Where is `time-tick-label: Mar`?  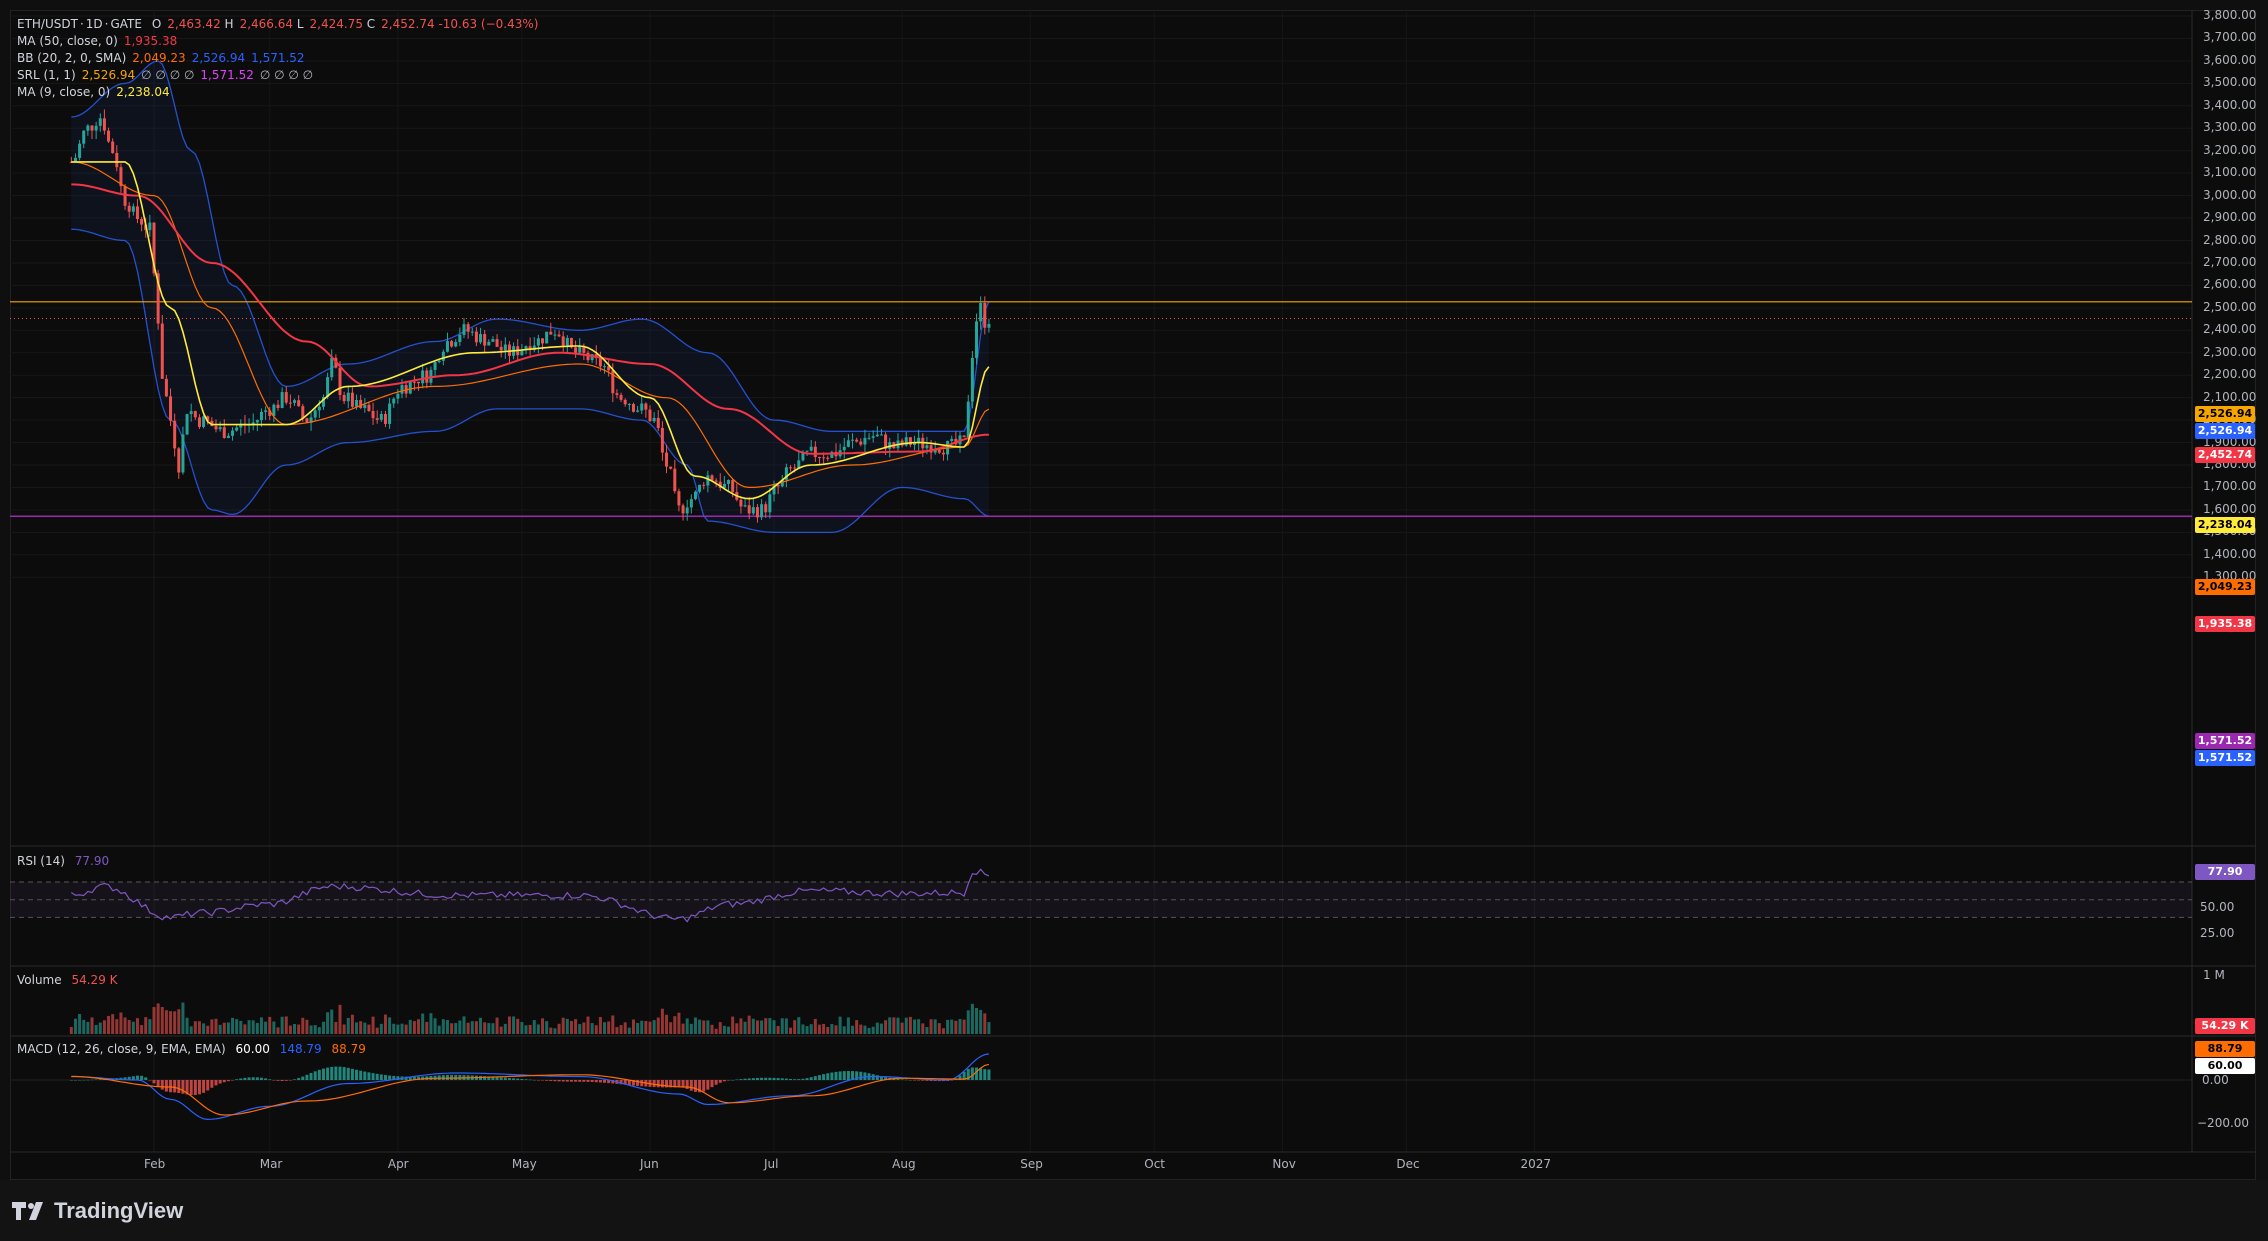
time-tick-label: Mar is located at coordinates (271, 1164).